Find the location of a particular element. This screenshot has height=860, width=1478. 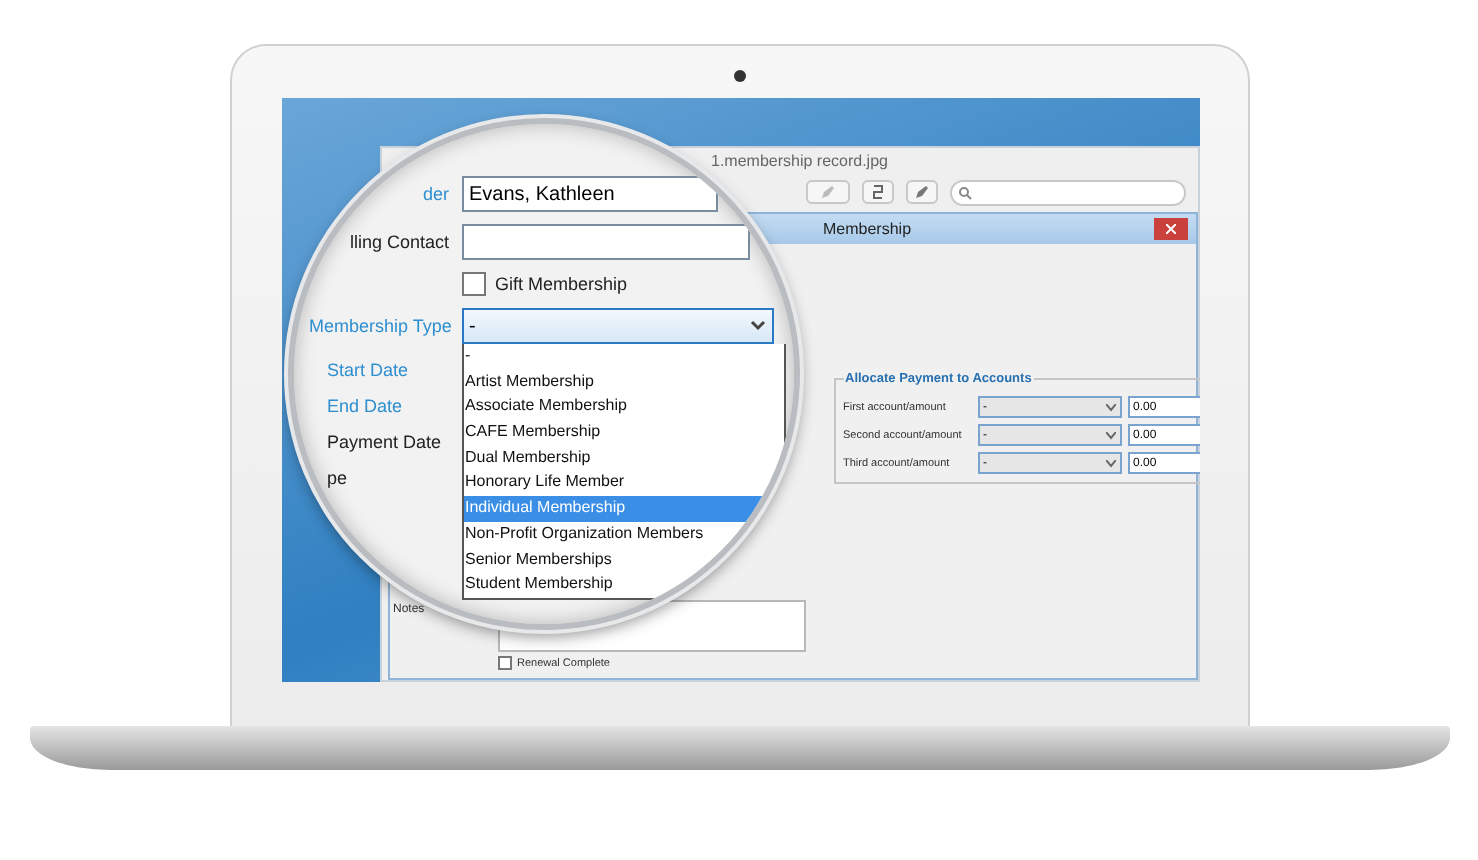

dropdown-option: Honorary Life Member is located at coordinates (623, 483).